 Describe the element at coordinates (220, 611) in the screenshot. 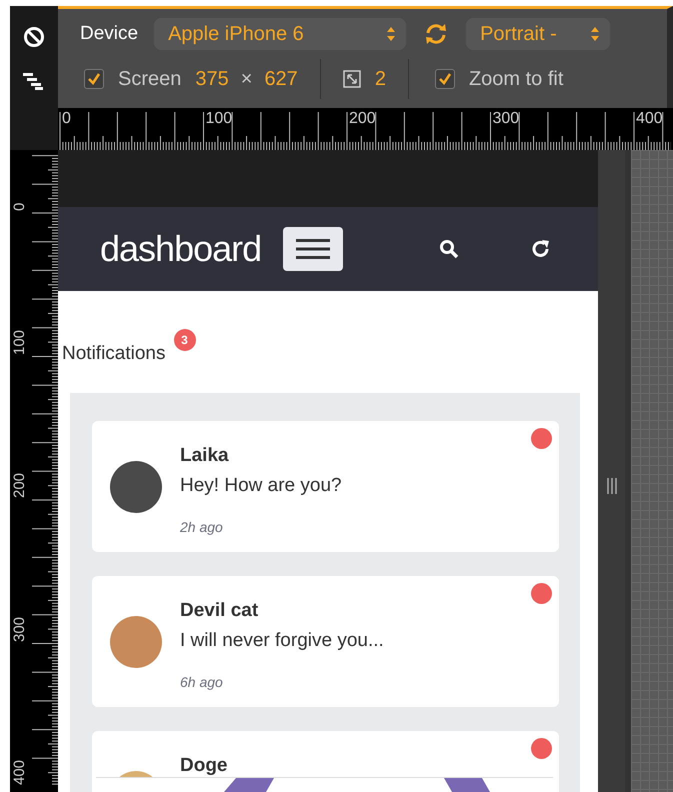

I see `sender-name: Devil cat` at that location.